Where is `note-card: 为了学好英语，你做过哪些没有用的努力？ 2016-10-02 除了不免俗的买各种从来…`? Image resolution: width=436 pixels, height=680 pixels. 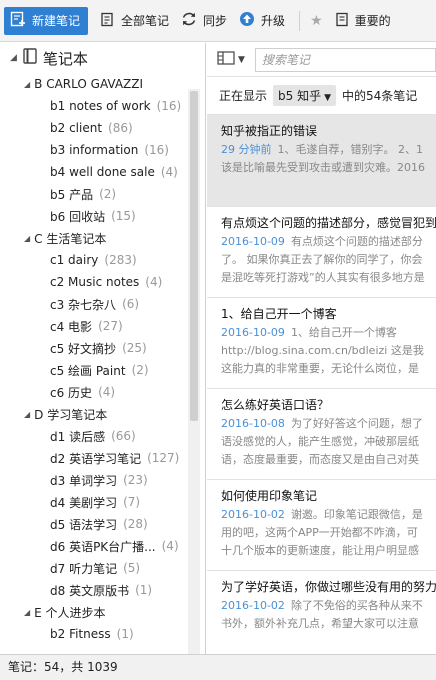 note-card: 为了学好英语，你做过哪些没有用的努力？ 2016-10-02 除了不免俗的买各种从来… is located at coordinates (321, 612).